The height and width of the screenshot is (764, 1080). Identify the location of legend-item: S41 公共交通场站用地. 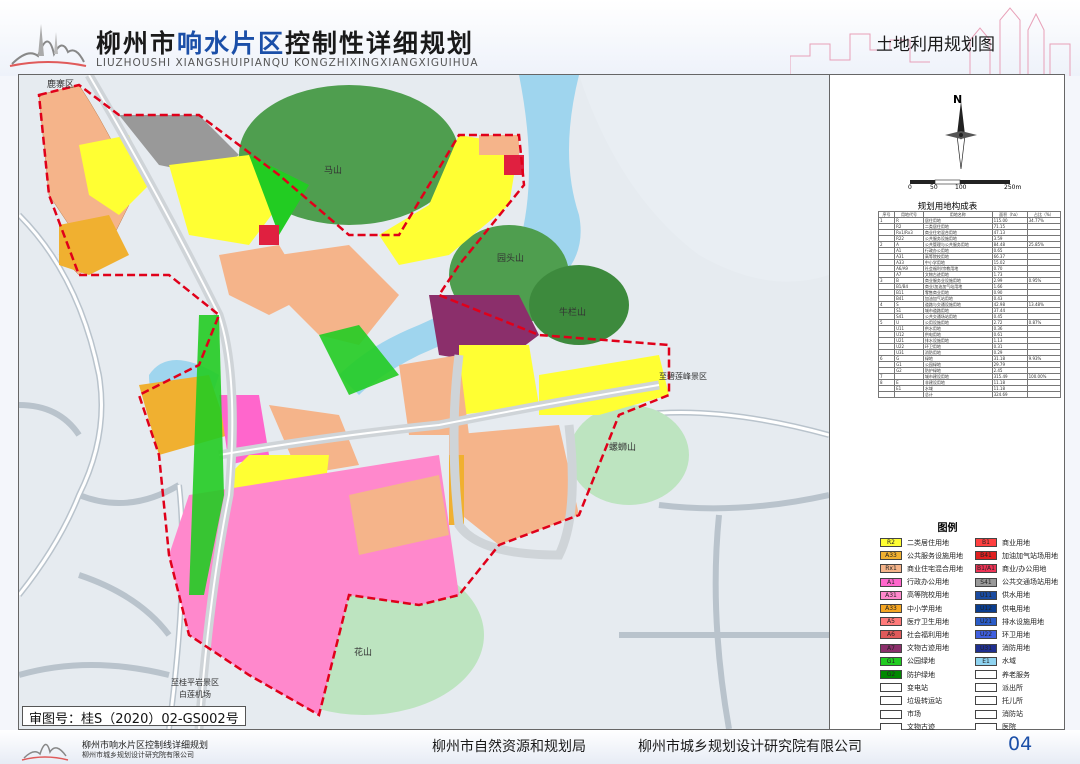
(1016, 582).